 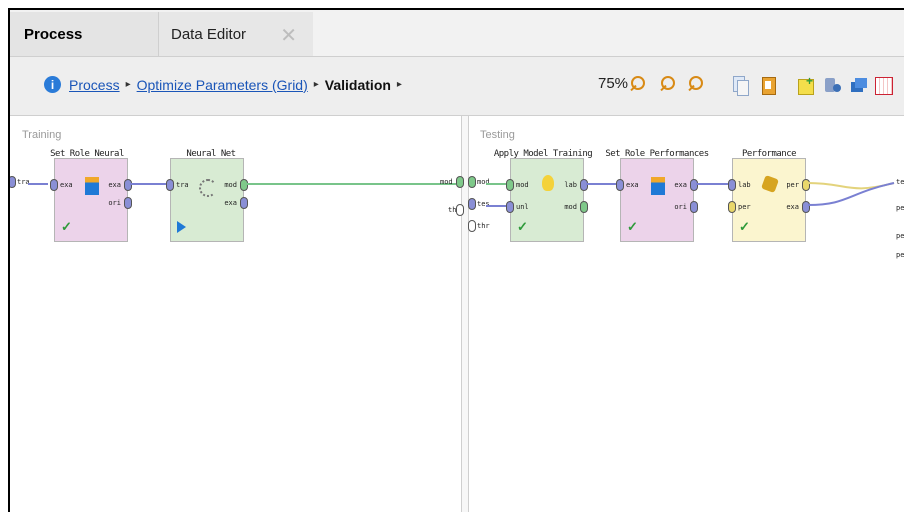 I want to click on testing-input-port-label: thr, so click(x=483, y=226).